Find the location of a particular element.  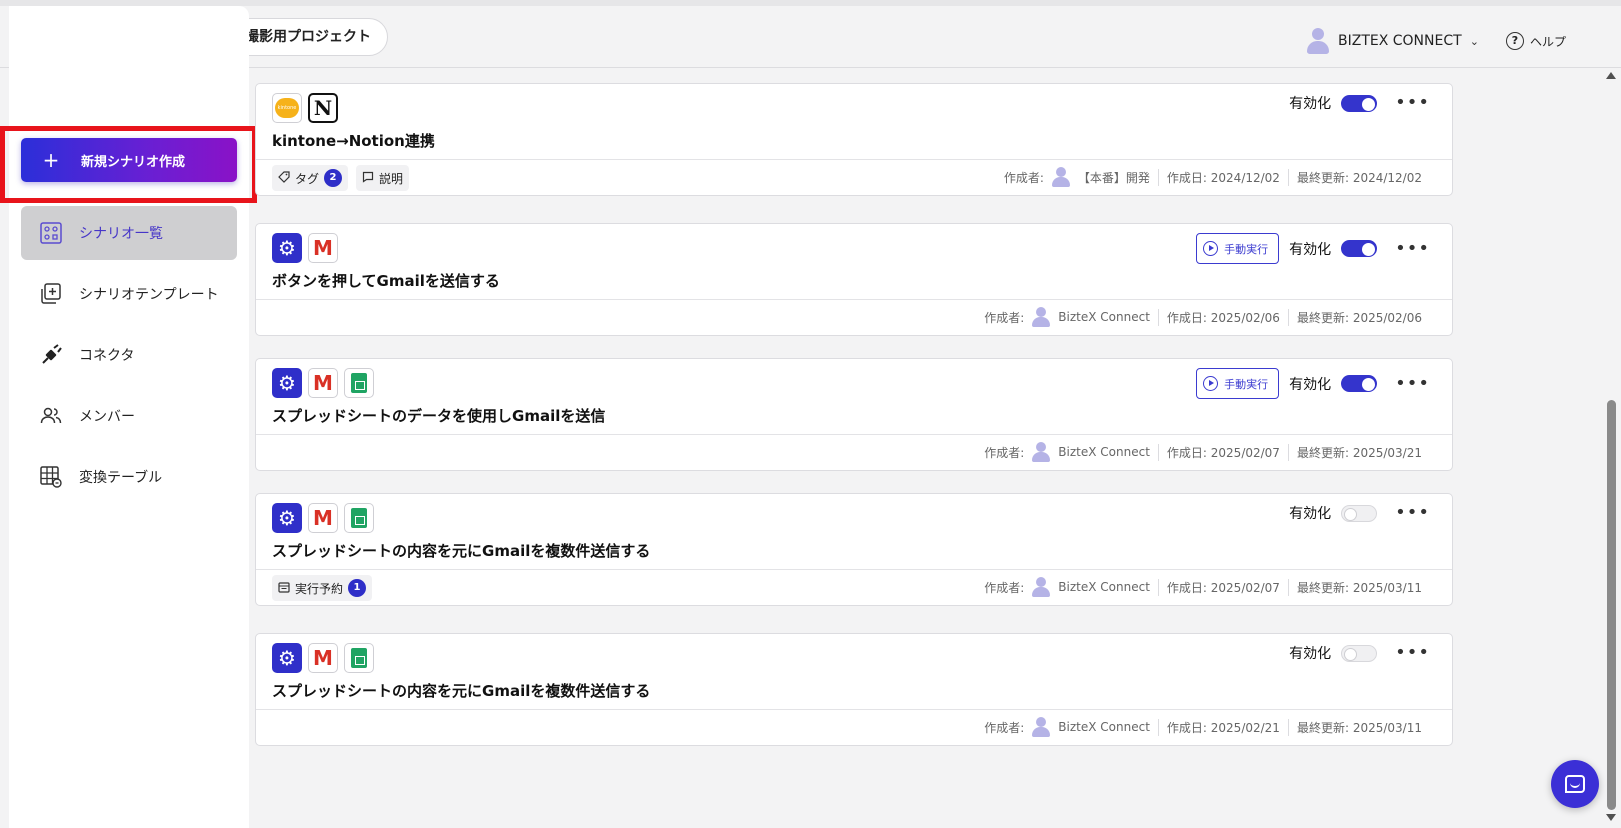

scenario-title: kintone→Notion連携 is located at coordinates (353, 140).